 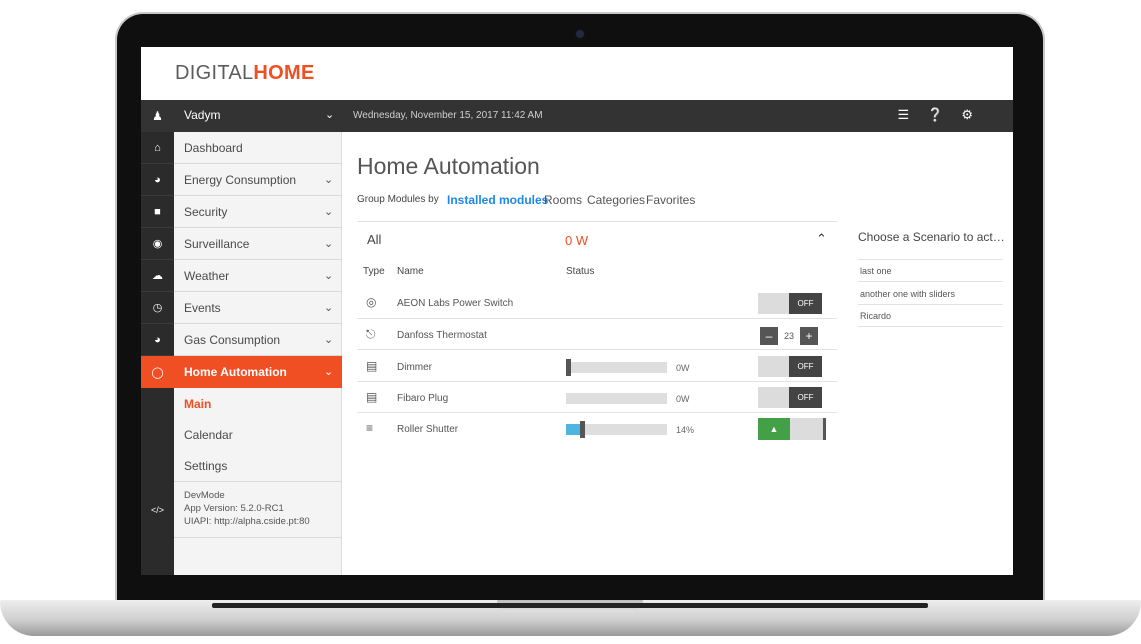 What do you see at coordinates (497, 200) in the screenshot?
I see `group-option-installed-modules: Installed modules` at bounding box center [497, 200].